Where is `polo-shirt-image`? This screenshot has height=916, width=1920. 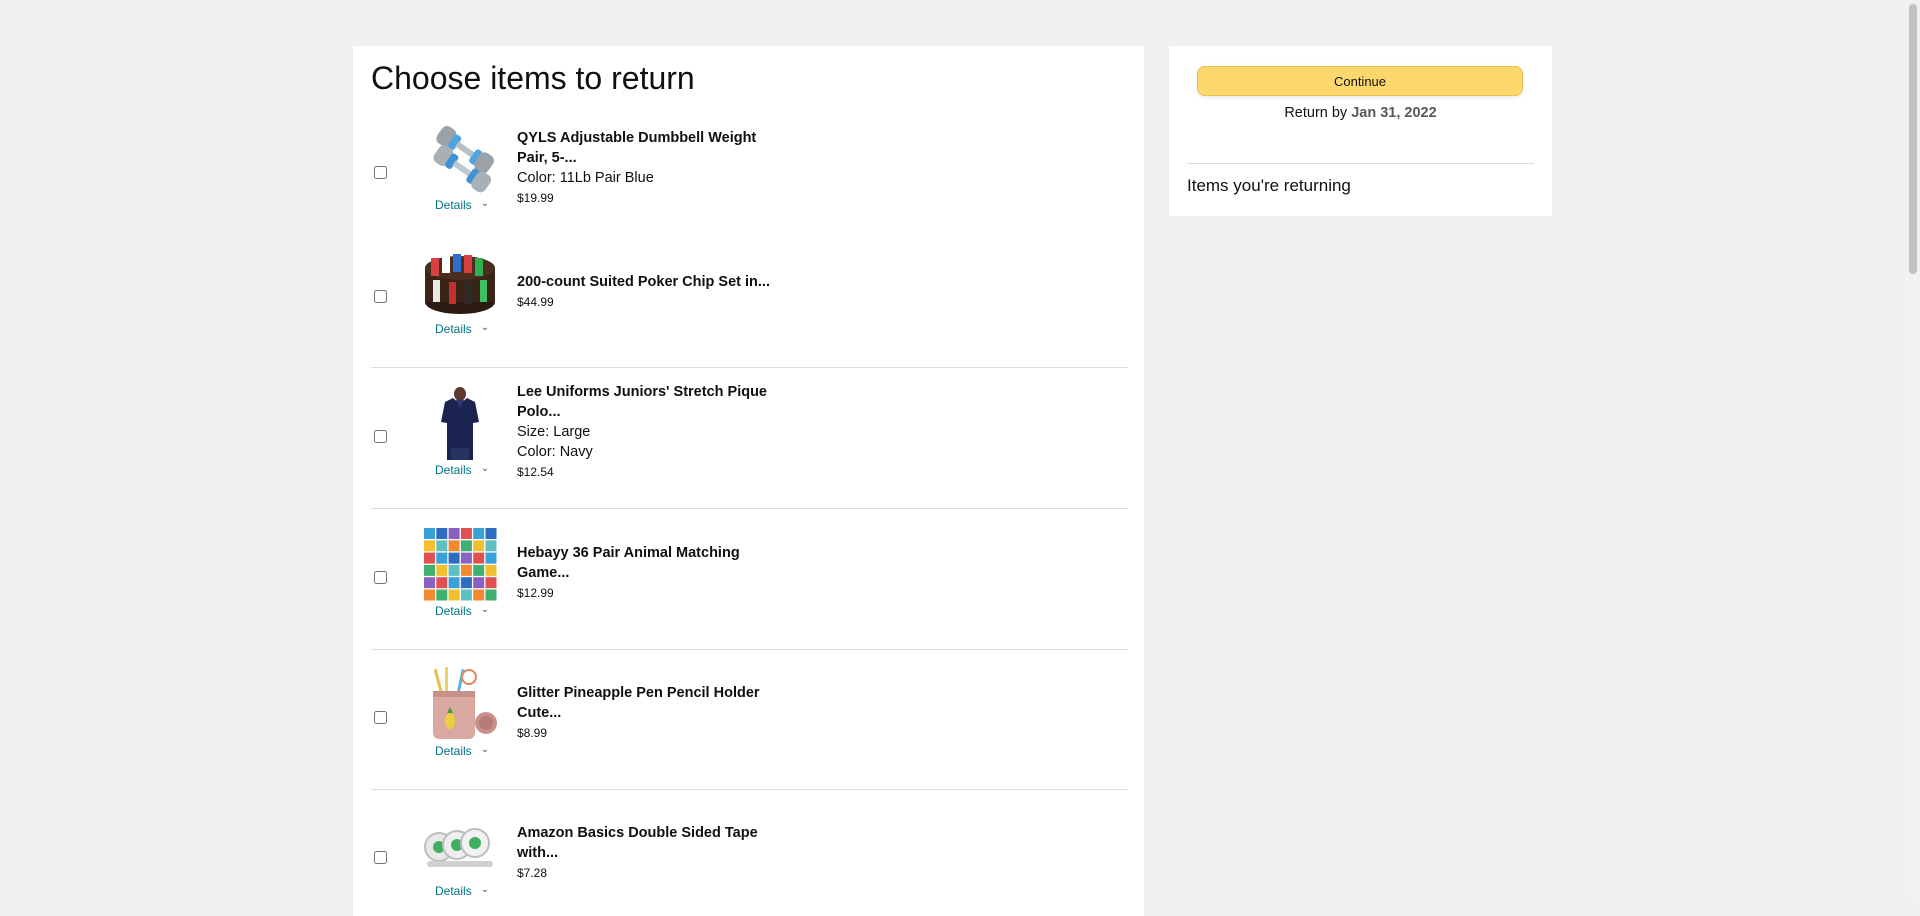
polo-shirt-image is located at coordinates (460, 423).